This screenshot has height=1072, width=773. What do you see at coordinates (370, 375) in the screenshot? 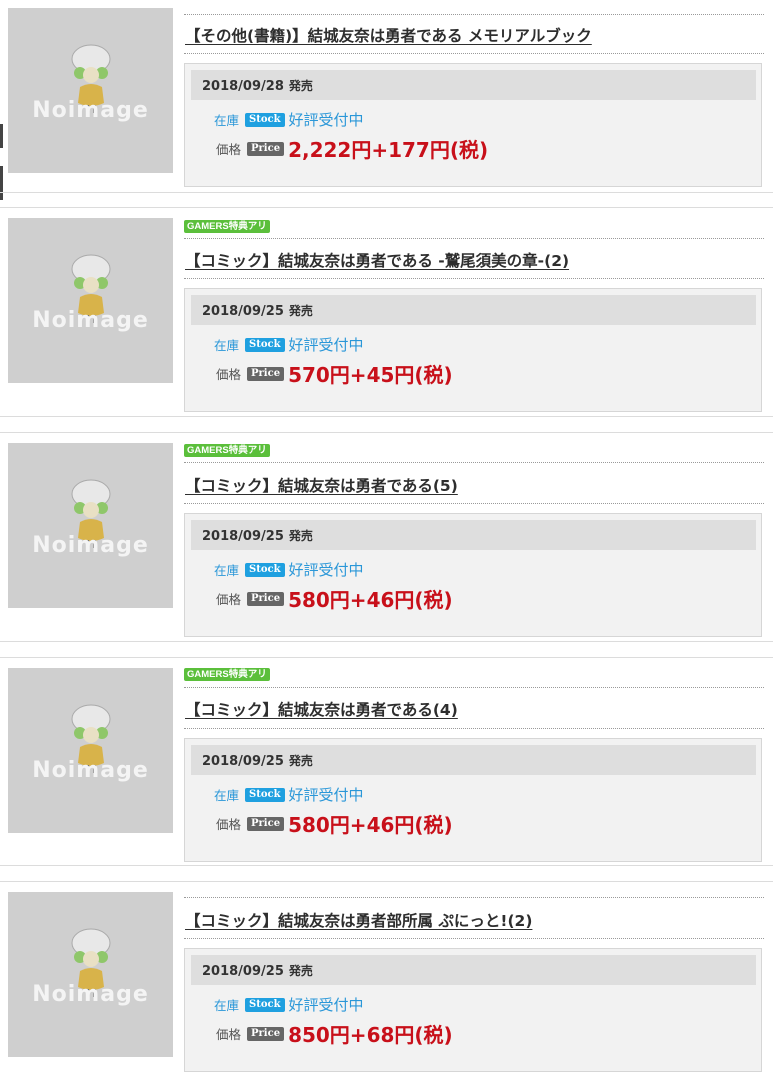
I see `price-value: 570円+45円(税)` at bounding box center [370, 375].